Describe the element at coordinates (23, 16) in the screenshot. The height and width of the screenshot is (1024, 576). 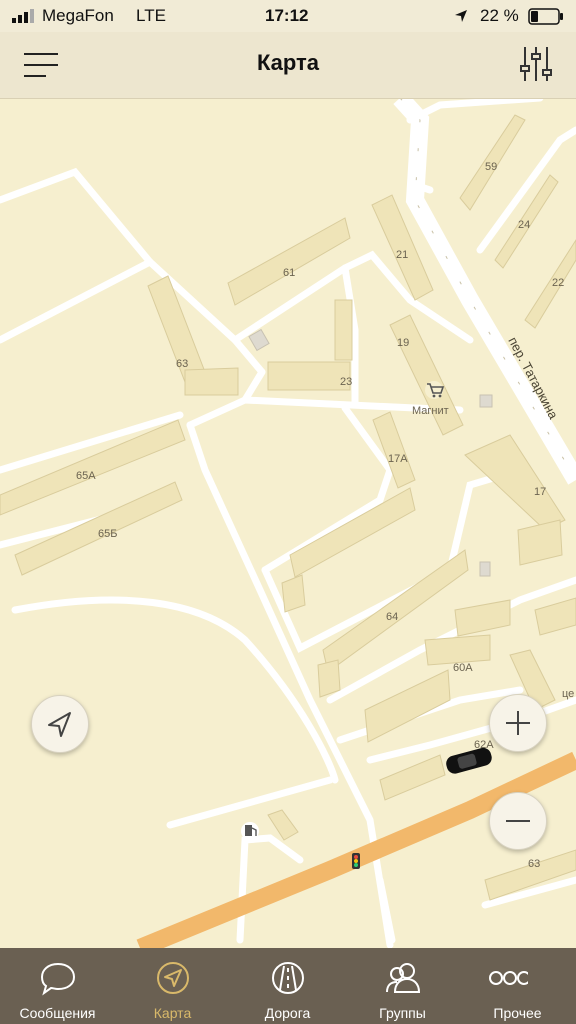
I see `signal-icon` at that location.